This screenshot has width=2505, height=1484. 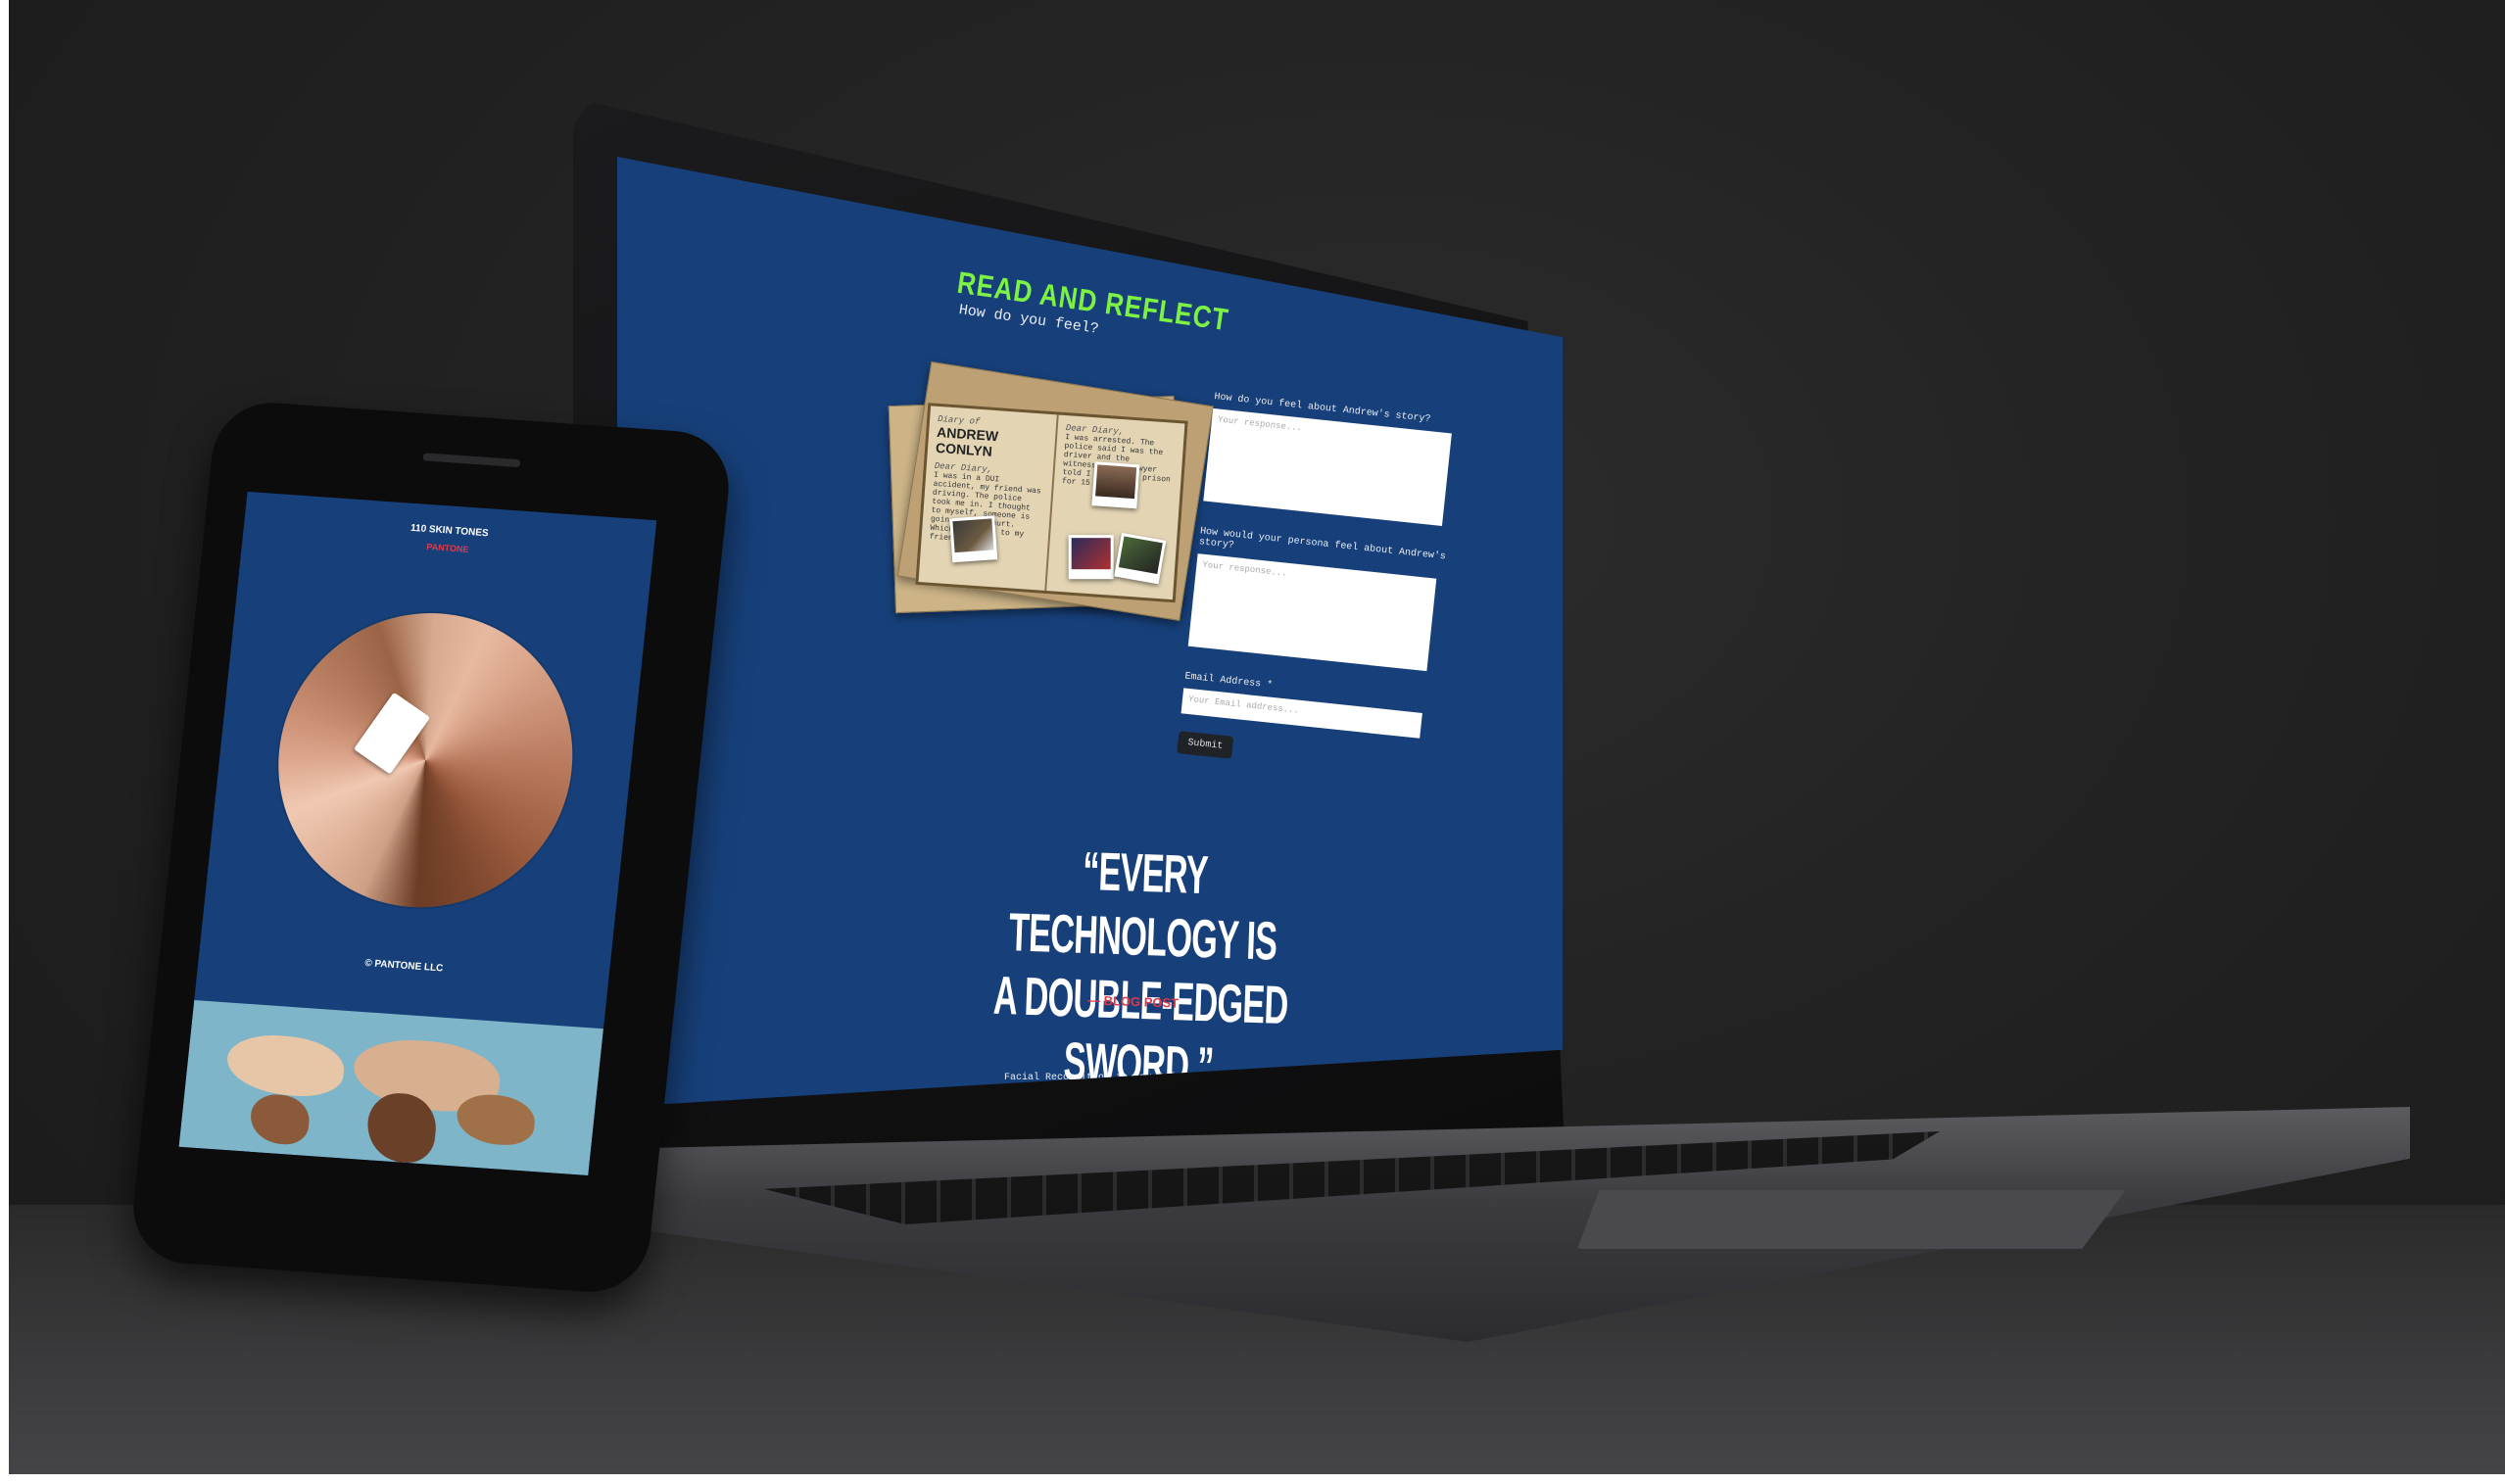 I want to click on diary-name: ANDREW CONLYN, so click(x=967, y=441).